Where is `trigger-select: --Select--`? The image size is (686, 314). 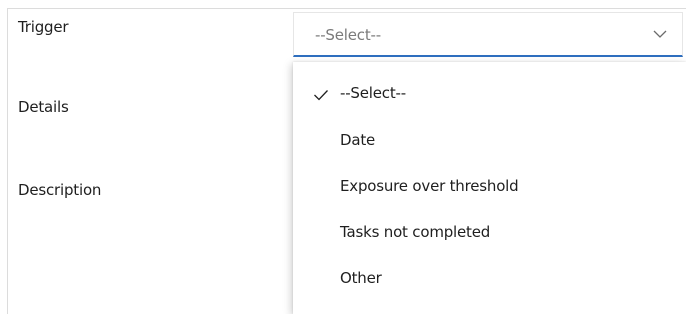 trigger-select: --Select-- is located at coordinates (488, 34).